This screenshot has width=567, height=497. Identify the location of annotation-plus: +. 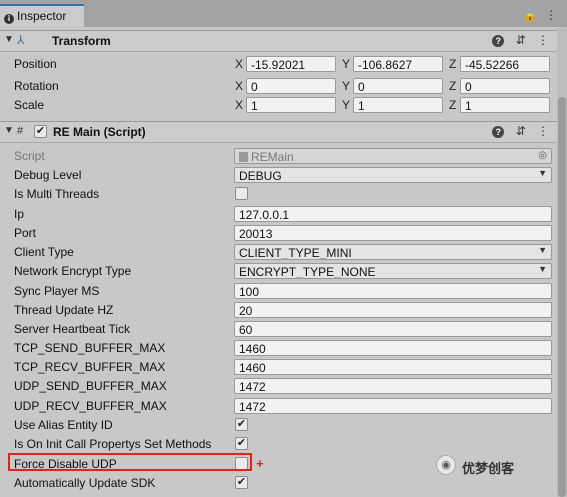
(260, 463).